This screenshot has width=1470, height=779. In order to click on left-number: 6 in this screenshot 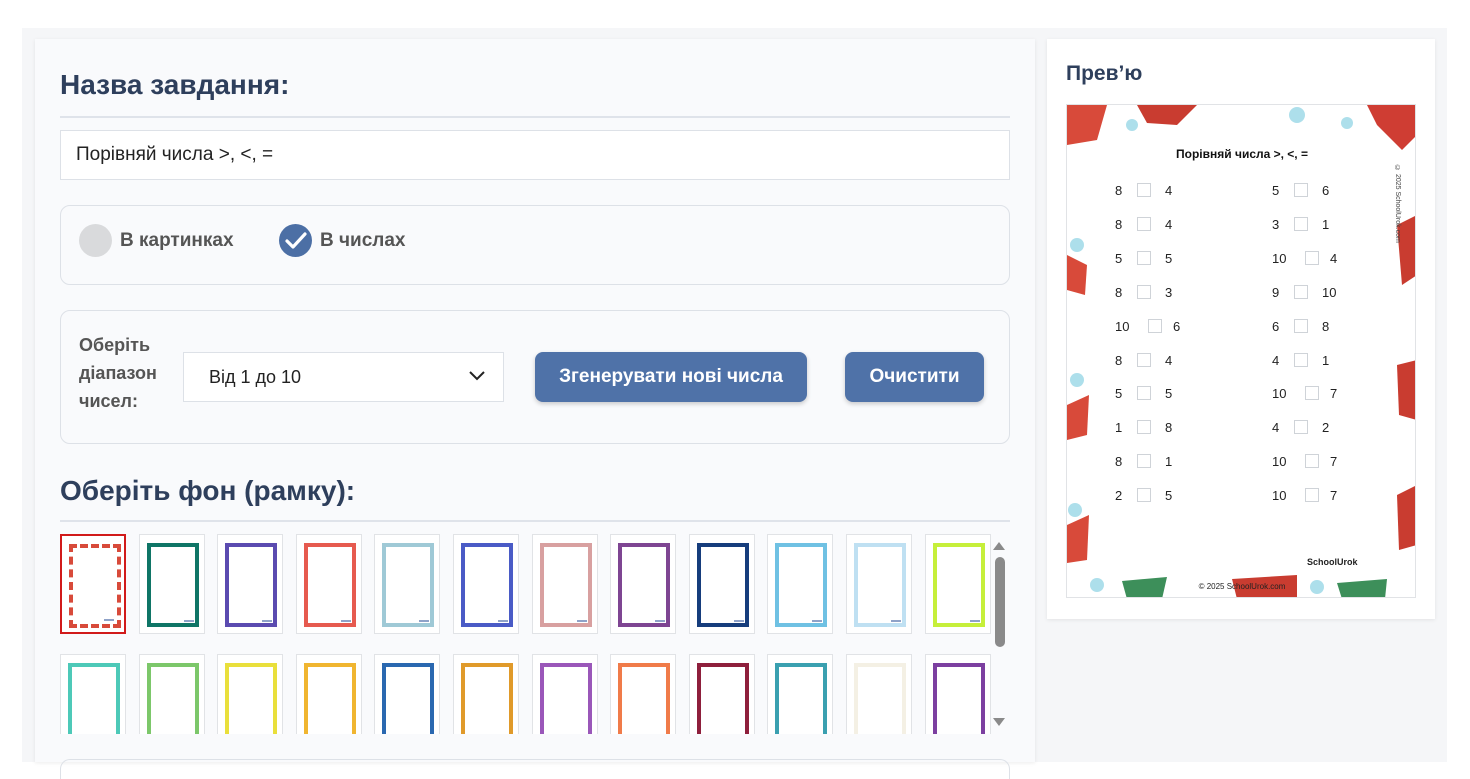, I will do `click(1276, 326)`.